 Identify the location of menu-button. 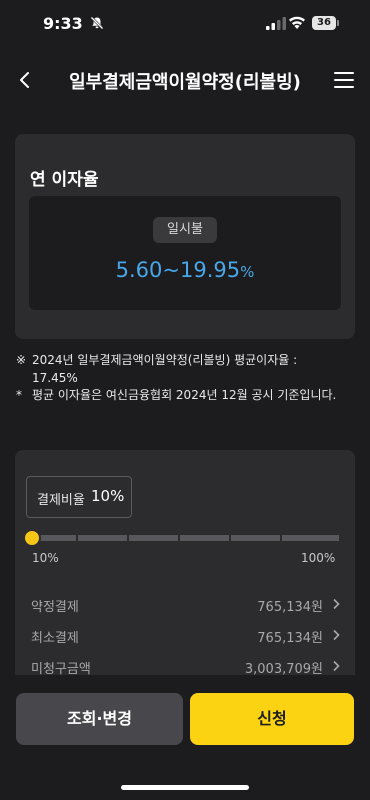
(344, 80).